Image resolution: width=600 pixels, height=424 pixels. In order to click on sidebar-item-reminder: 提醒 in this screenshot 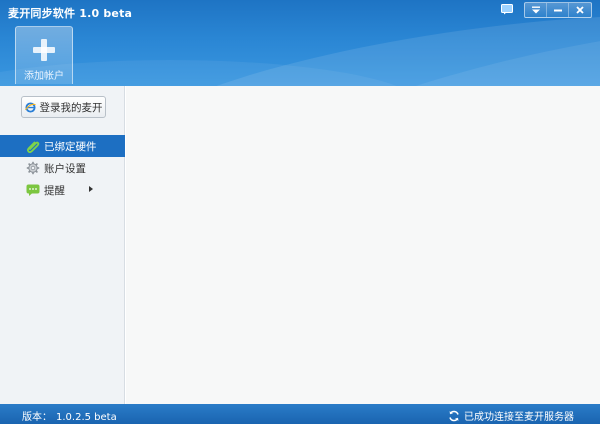, I will do `click(62, 190)`.